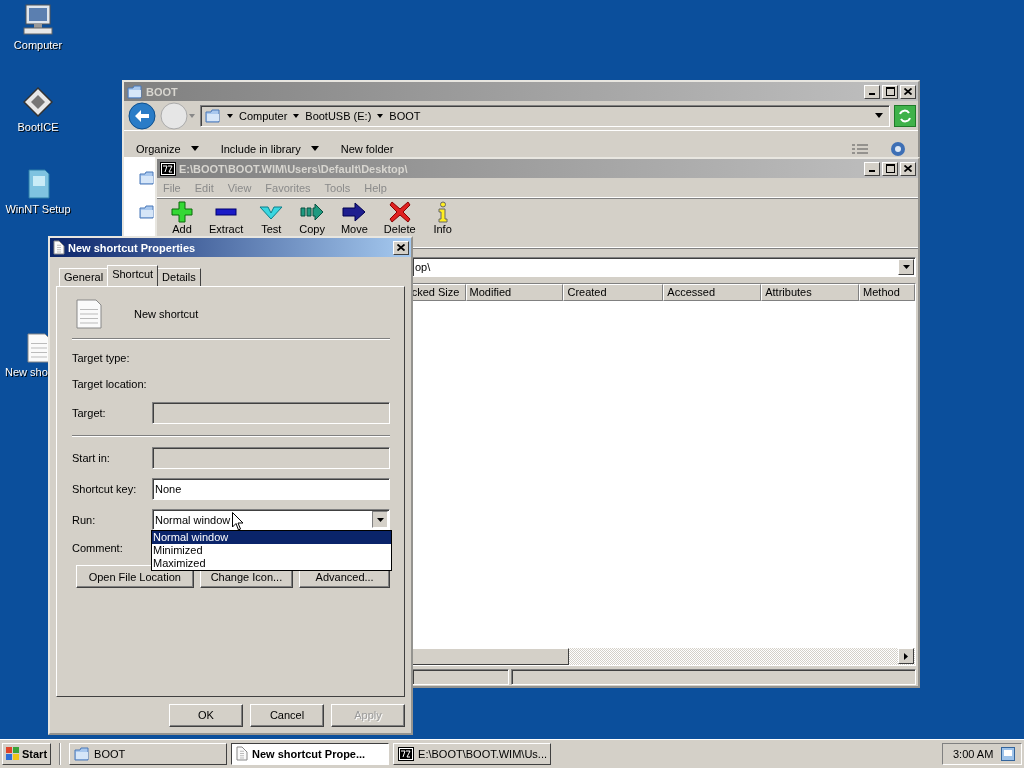  Describe the element at coordinates (148, 753) in the screenshot. I see `taskbar-button: BOOT` at that location.